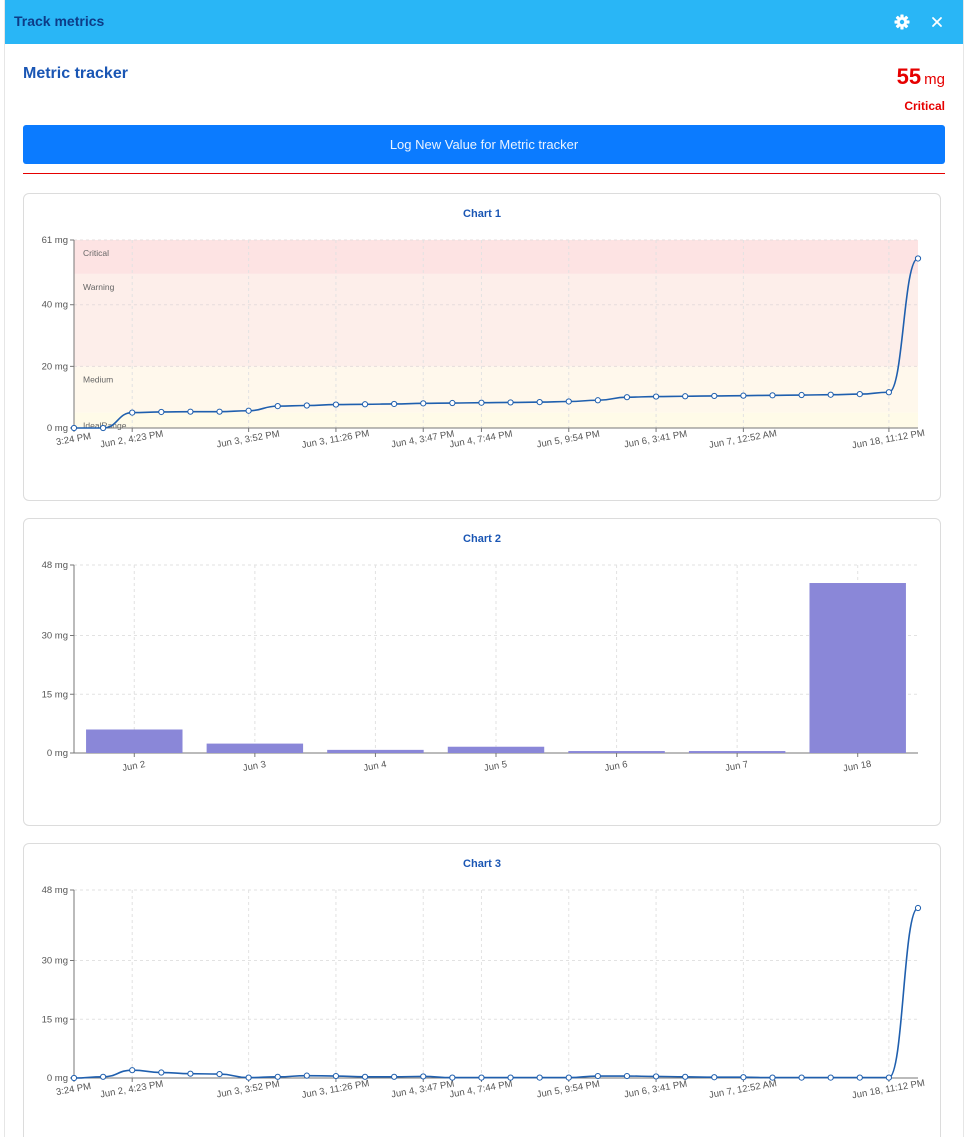 The height and width of the screenshot is (1137, 969). What do you see at coordinates (99, 287) in the screenshot?
I see `band-label: Warning` at bounding box center [99, 287].